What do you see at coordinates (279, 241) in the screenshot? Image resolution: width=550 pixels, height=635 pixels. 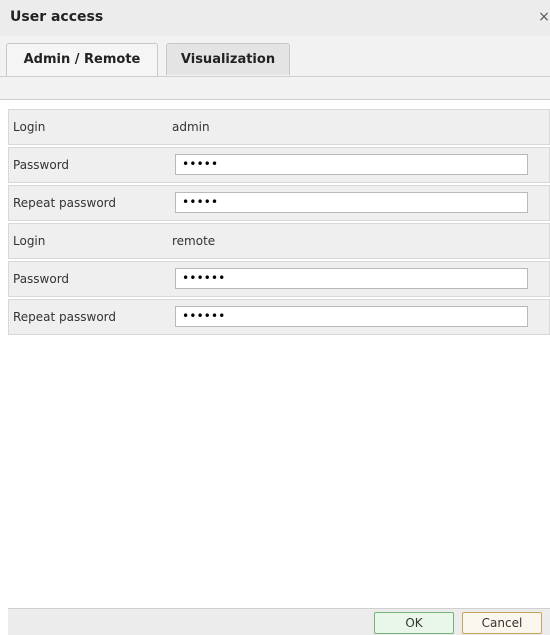 I see `remote-login-row: Login remote` at bounding box center [279, 241].